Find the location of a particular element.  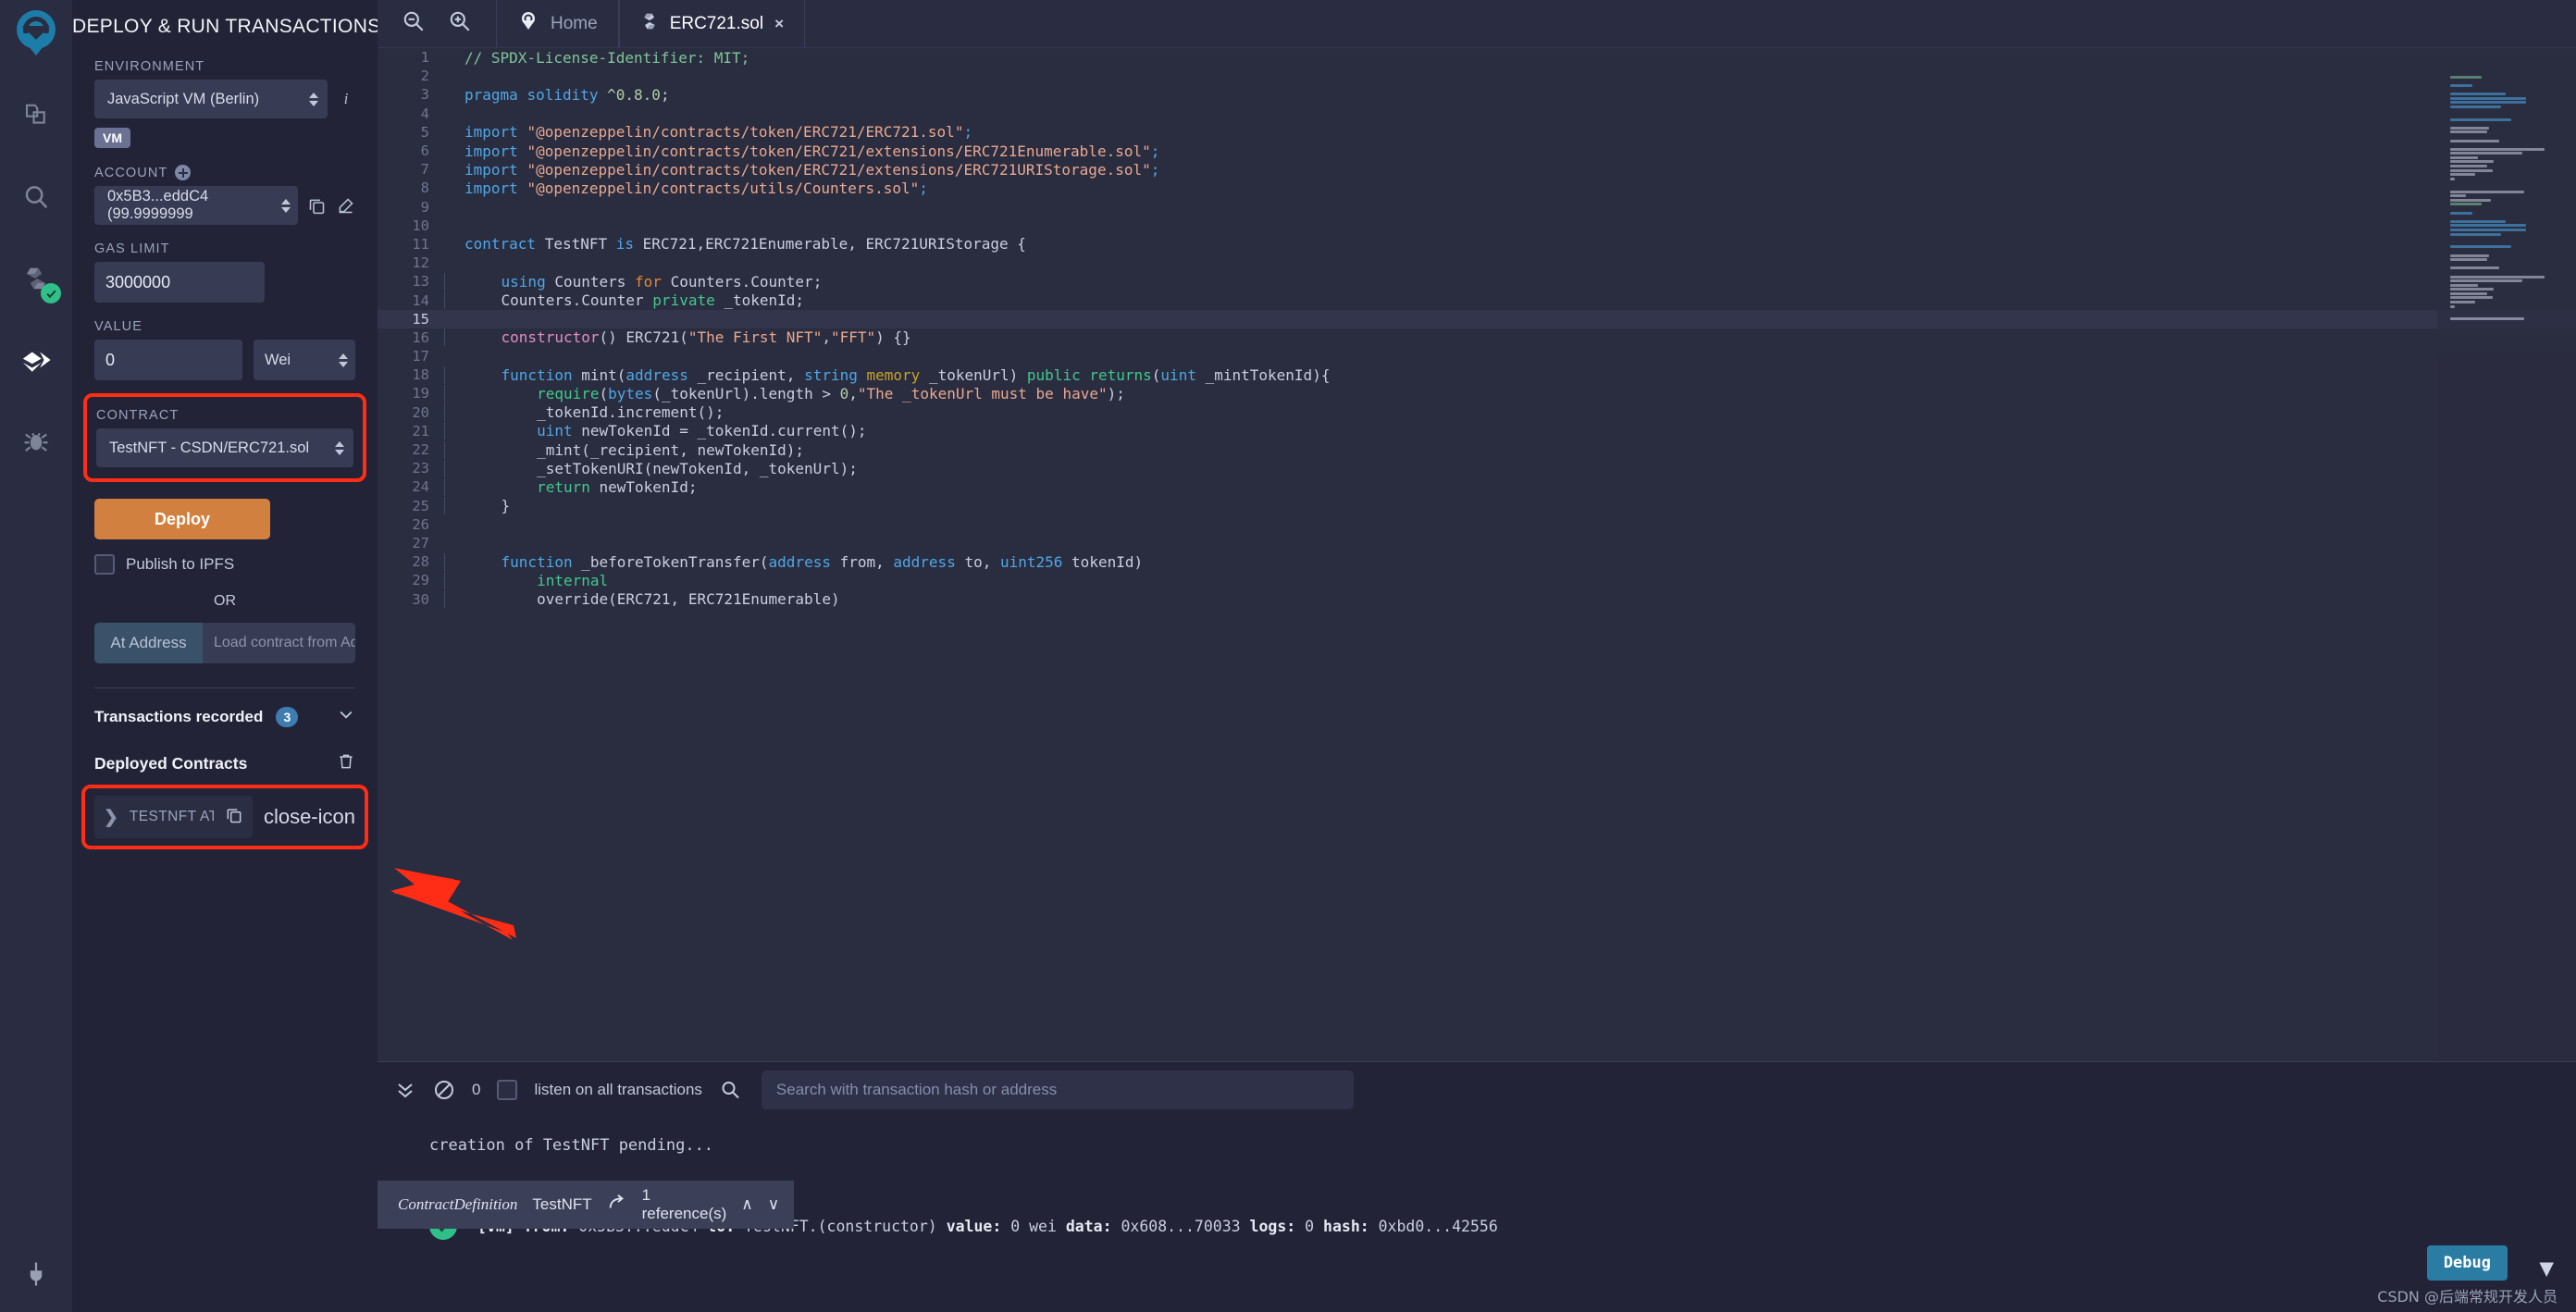

line-number: 6 is located at coordinates (424, 151).